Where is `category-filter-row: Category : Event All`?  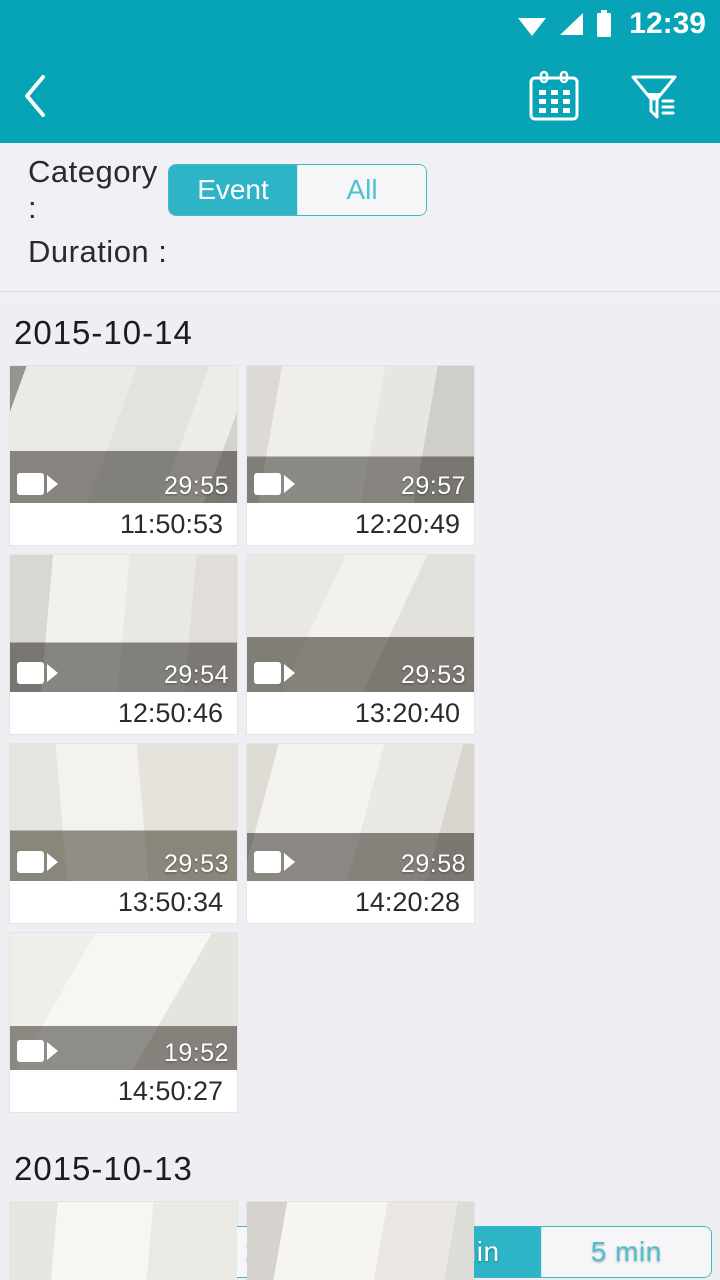
category-filter-row: Category : Event All is located at coordinates (360, 189).